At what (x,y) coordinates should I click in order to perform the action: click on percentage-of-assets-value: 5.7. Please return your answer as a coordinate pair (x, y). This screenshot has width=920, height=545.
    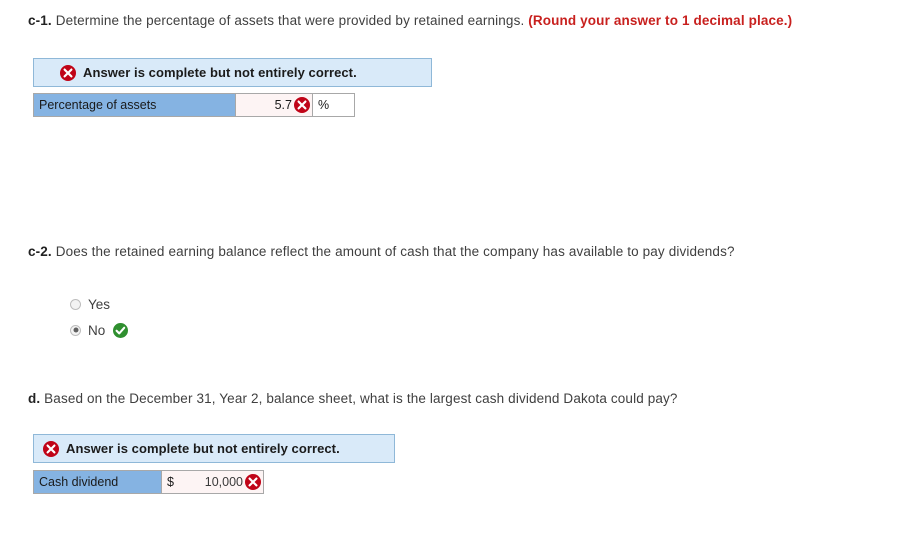
    Looking at the image, I should click on (283, 105).